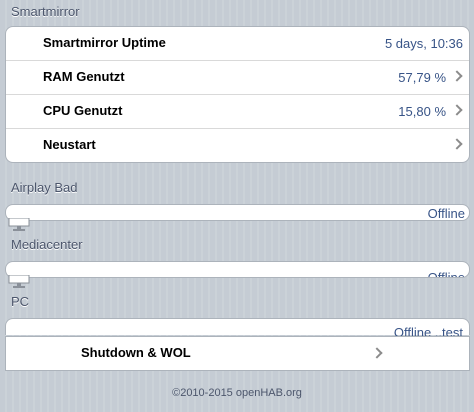  Describe the element at coordinates (423, 43) in the screenshot. I see `row-value: 5 days, 10:36` at that location.